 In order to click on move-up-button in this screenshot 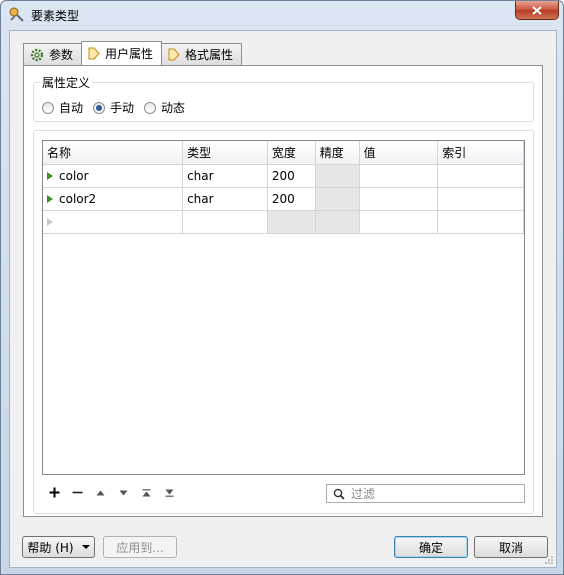, I will do `click(100, 492)`.